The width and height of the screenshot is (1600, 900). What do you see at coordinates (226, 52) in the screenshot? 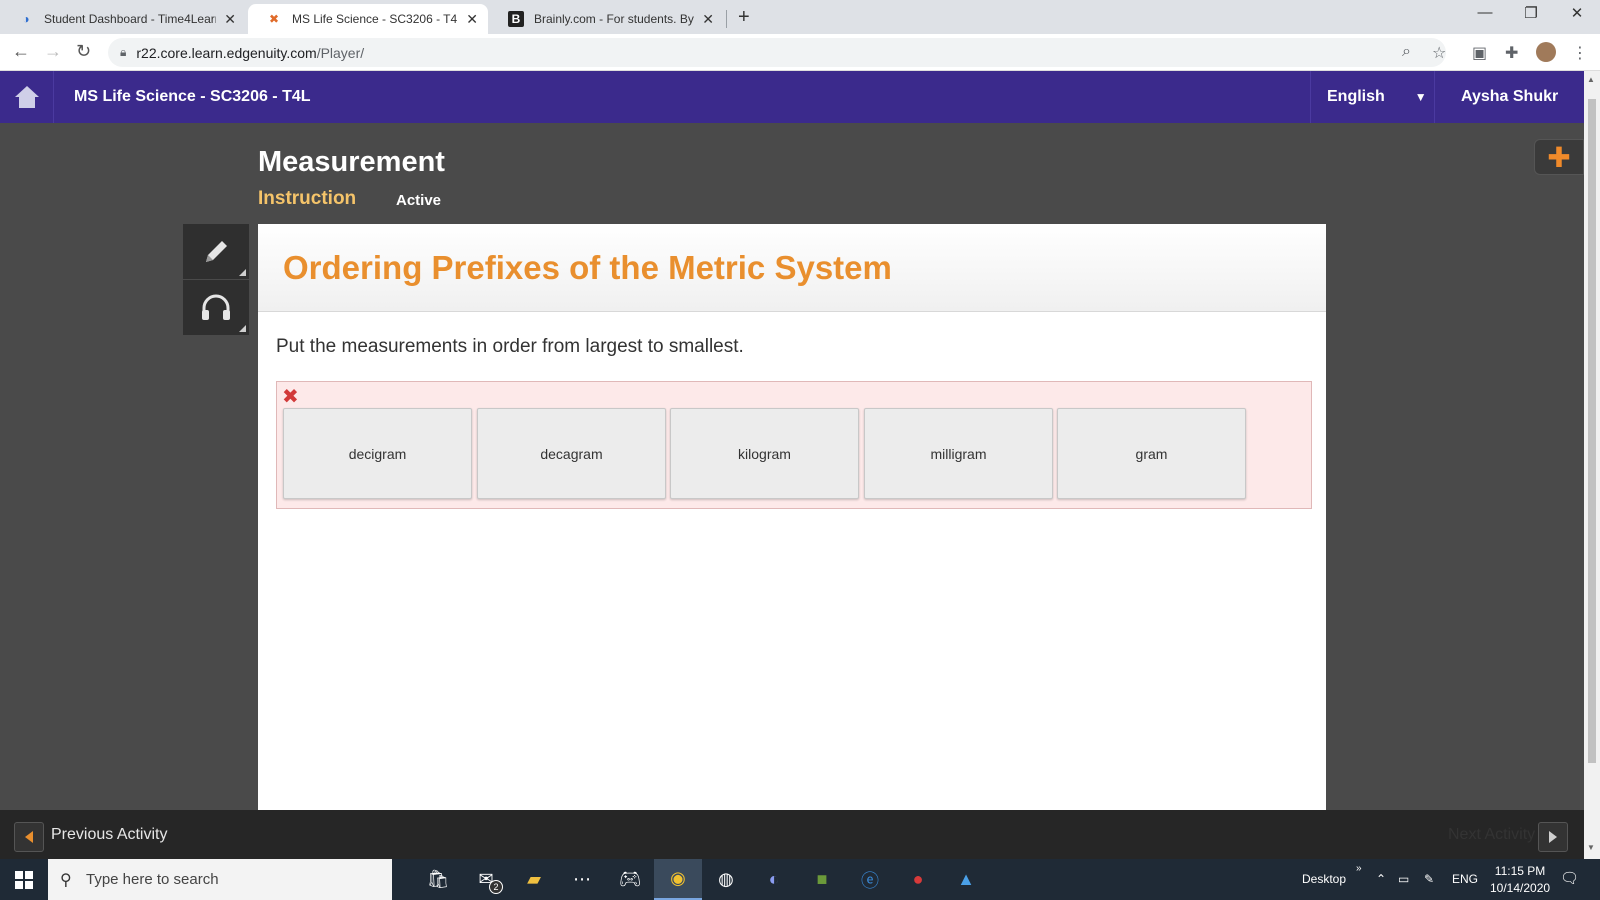
I see `url-host: r22.core.learn.edgenuity.com` at bounding box center [226, 52].